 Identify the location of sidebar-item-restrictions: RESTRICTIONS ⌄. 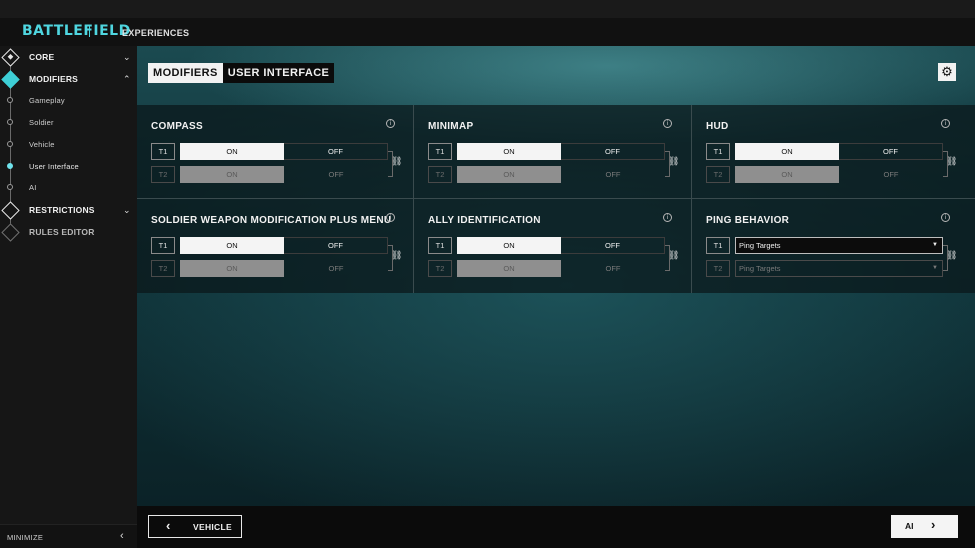
(68, 210).